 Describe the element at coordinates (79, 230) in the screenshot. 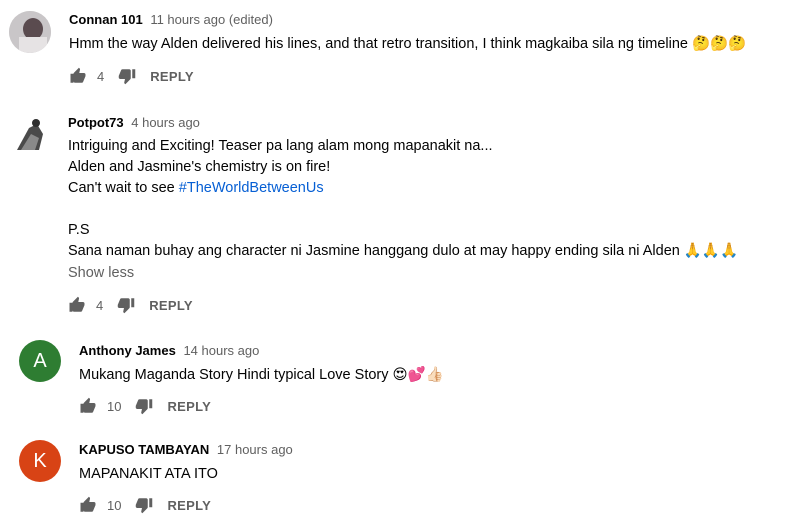

I see `comment-line: P.S` at that location.